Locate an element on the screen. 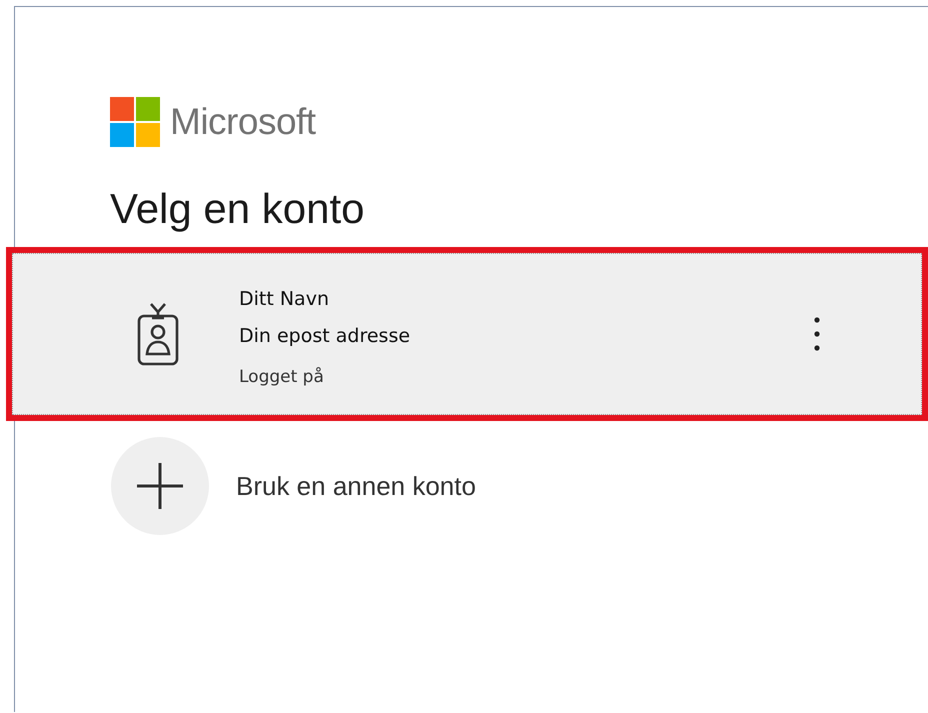 This screenshot has width=928, height=713. id-badge-icon is located at coordinates (158, 334).